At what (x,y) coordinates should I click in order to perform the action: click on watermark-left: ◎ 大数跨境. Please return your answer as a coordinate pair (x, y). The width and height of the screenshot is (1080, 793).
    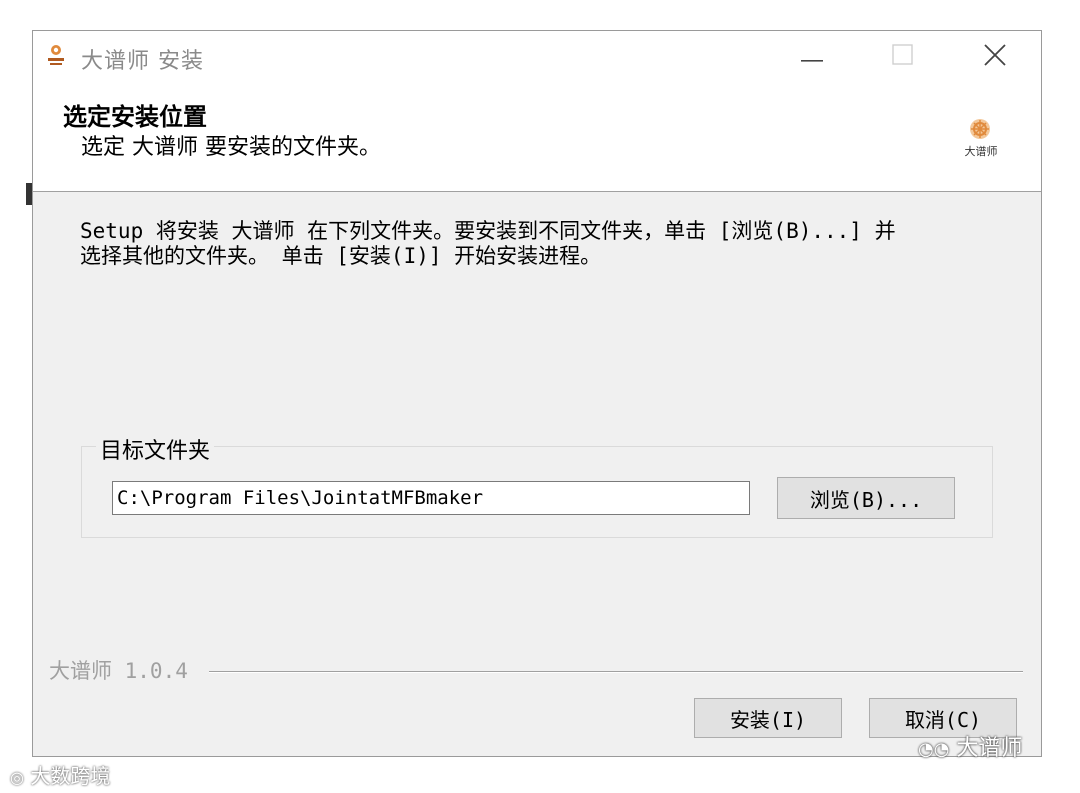
    Looking at the image, I should click on (60, 774).